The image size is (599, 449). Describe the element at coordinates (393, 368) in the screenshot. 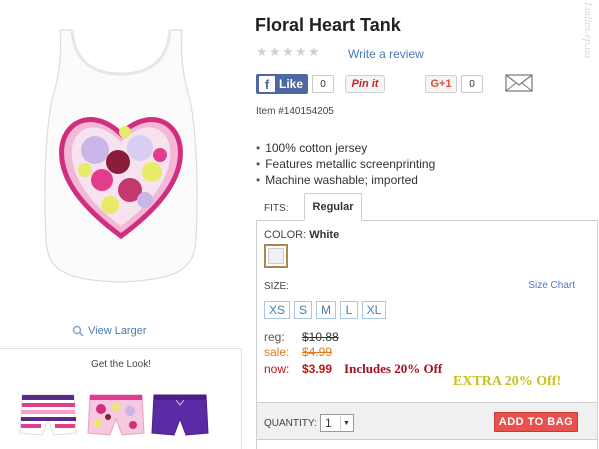

I see `promo-text: Includes 20% Off` at that location.